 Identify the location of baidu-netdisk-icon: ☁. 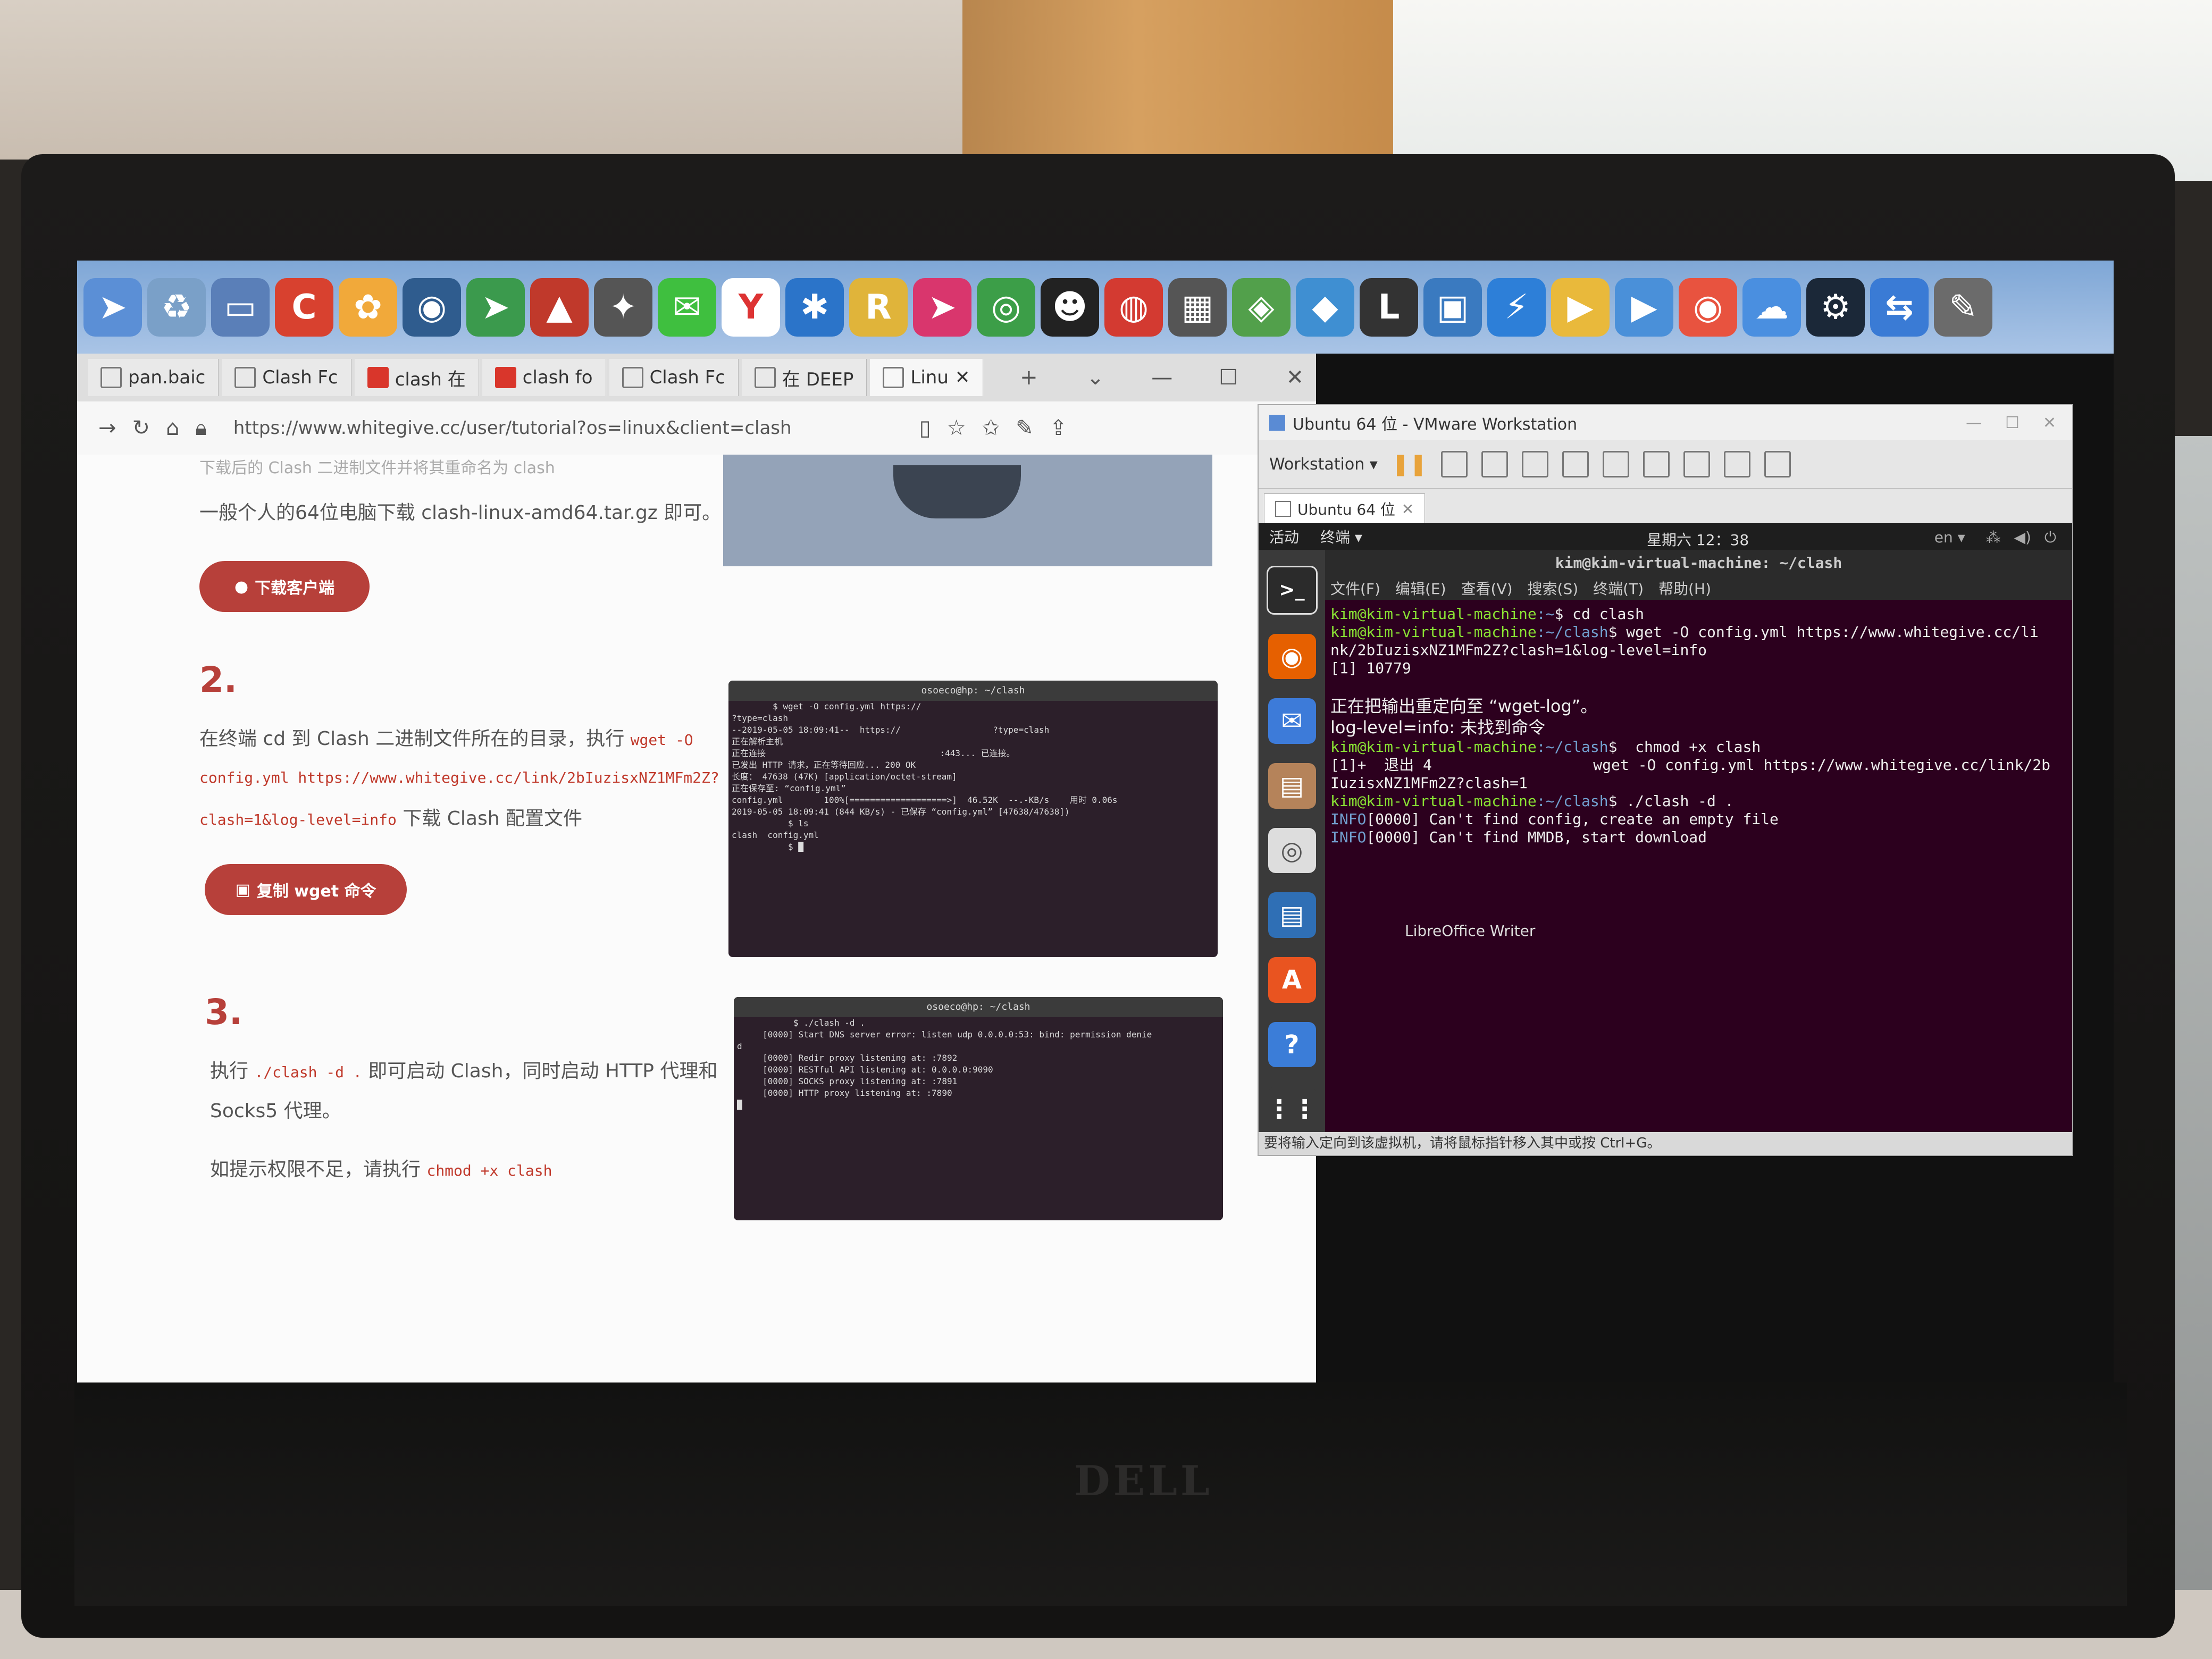
(1771, 307).